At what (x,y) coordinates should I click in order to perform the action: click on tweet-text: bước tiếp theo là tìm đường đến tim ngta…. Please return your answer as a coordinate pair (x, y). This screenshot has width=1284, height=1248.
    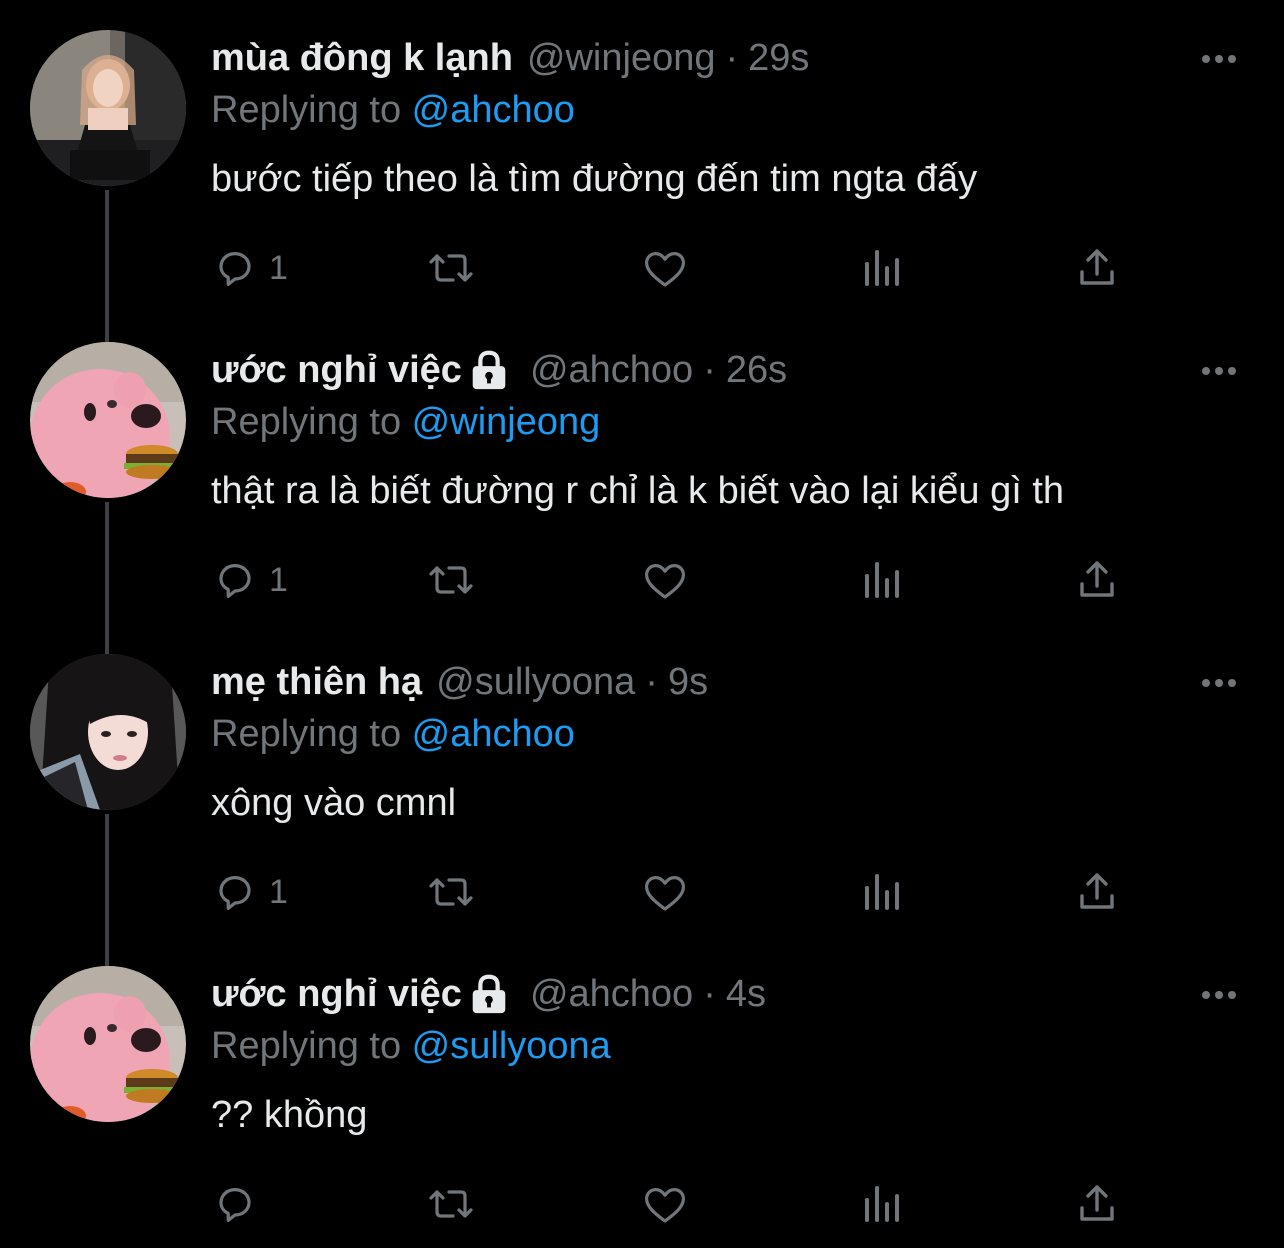
    Looking at the image, I should click on (594, 179).